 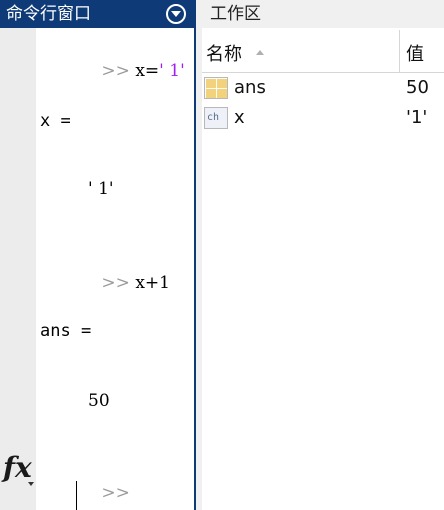 I want to click on numeric-array-icon, so click(x=216, y=88).